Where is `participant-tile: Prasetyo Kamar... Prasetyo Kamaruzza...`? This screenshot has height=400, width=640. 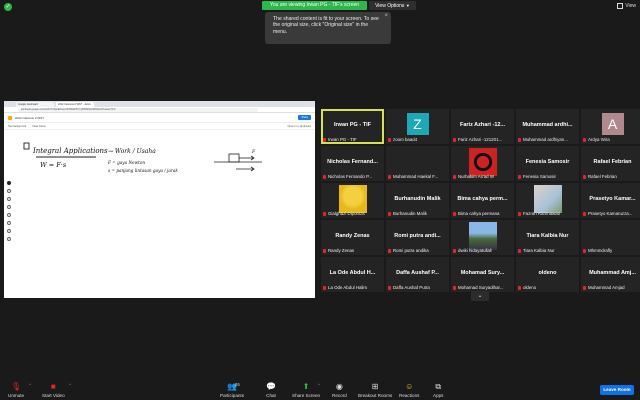 participant-tile: Prasetyo Kamar... Prasetyo Kamaruzza... is located at coordinates (610, 200).